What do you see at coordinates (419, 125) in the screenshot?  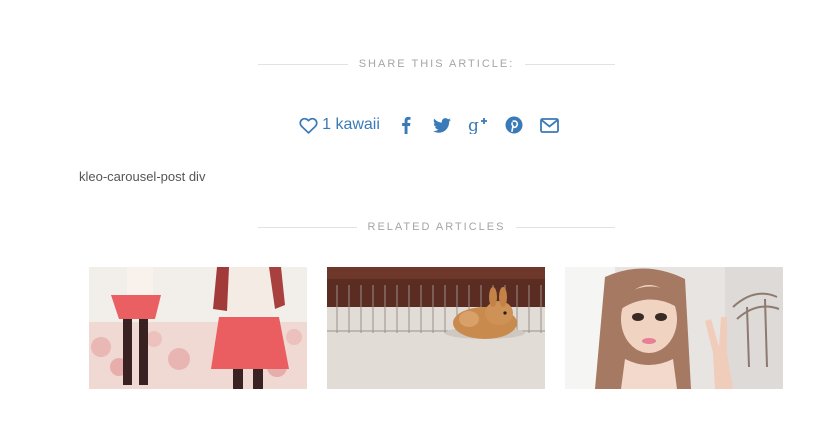 I see `share-bar: 1 kawaii g` at bounding box center [419, 125].